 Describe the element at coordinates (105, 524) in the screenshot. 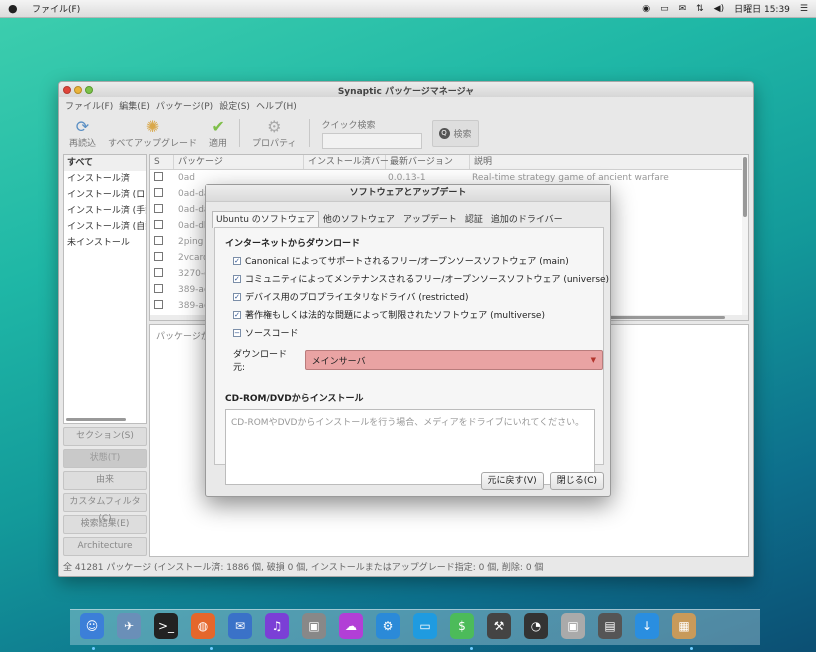

I see `search-results-button: 検索結果(E)` at that location.